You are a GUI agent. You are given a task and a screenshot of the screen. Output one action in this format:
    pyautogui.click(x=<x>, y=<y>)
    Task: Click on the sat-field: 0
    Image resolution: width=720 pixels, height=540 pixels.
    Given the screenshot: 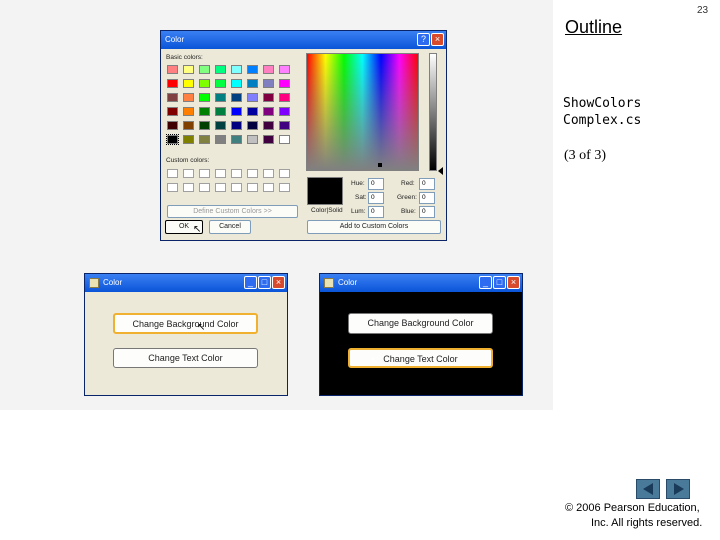 What is the action you would take?
    pyautogui.click(x=376, y=198)
    